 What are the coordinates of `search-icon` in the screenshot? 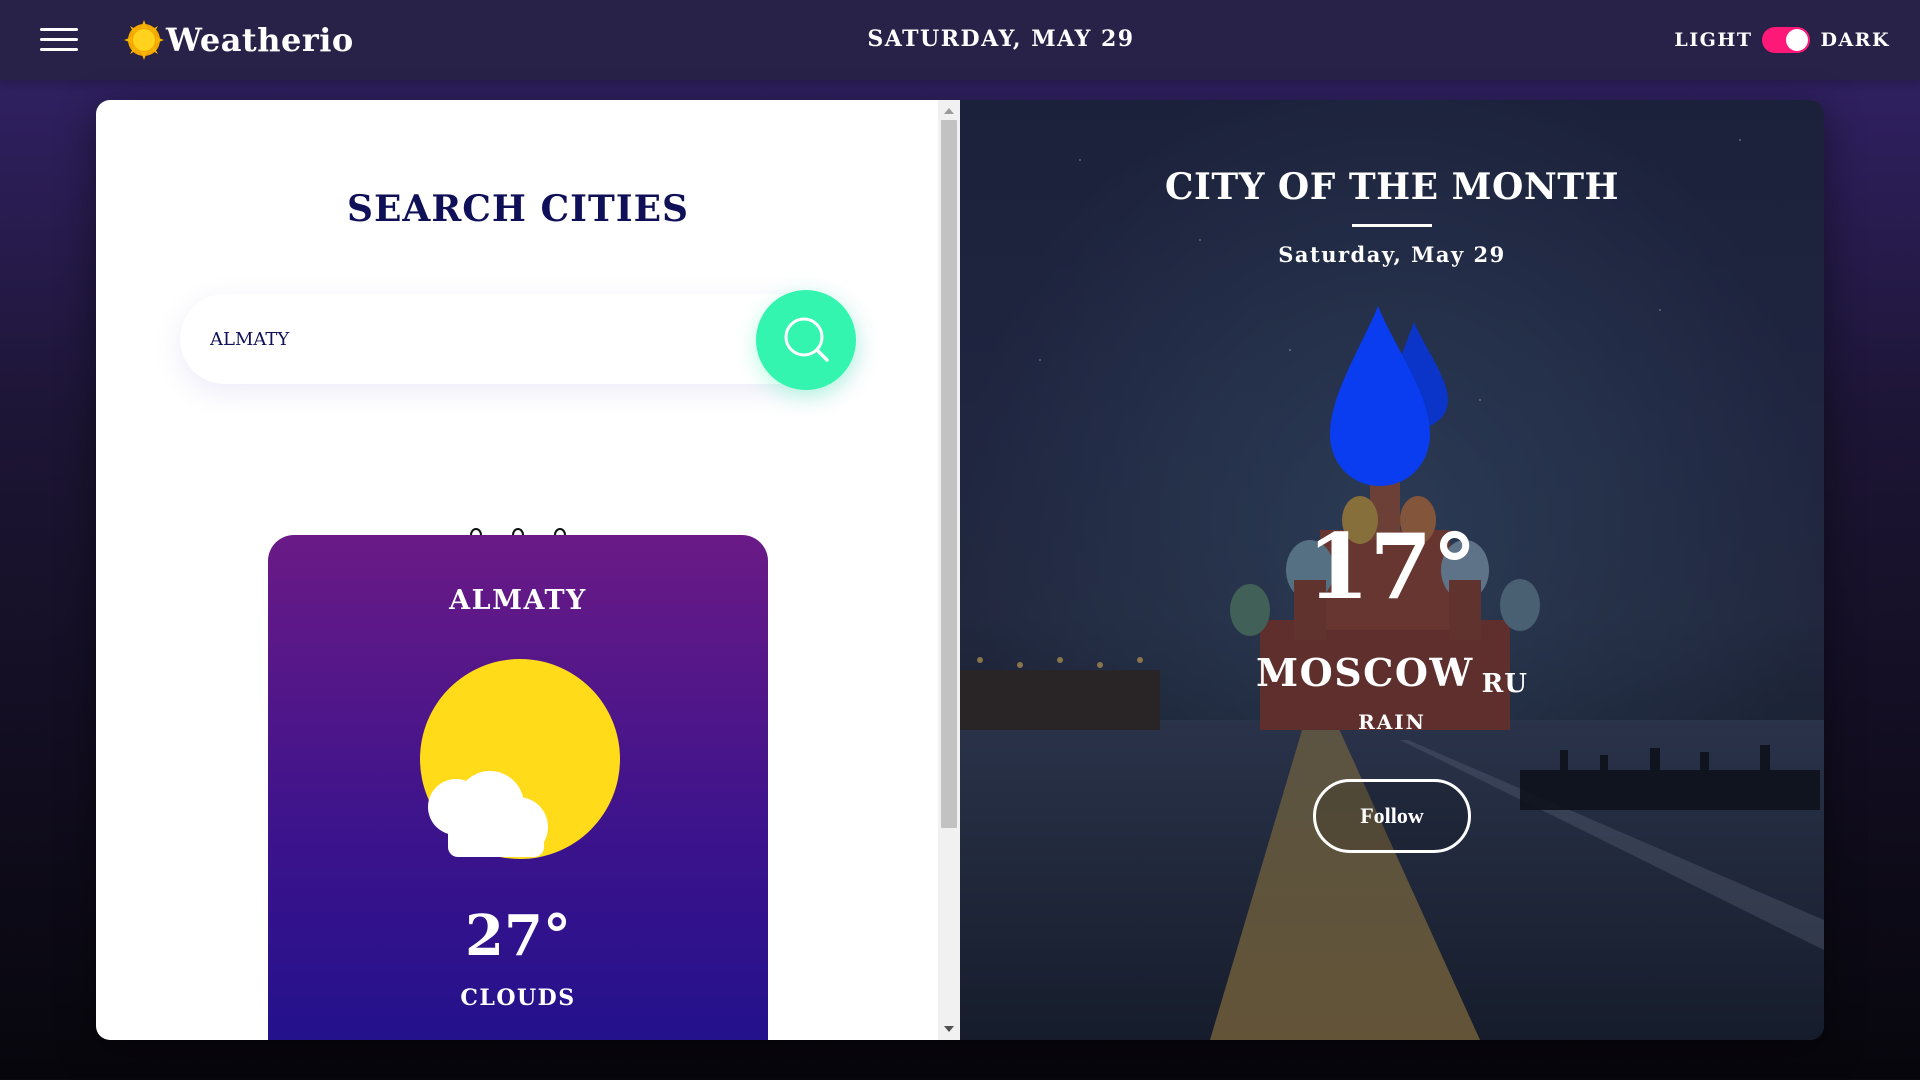 It's located at (806, 339).